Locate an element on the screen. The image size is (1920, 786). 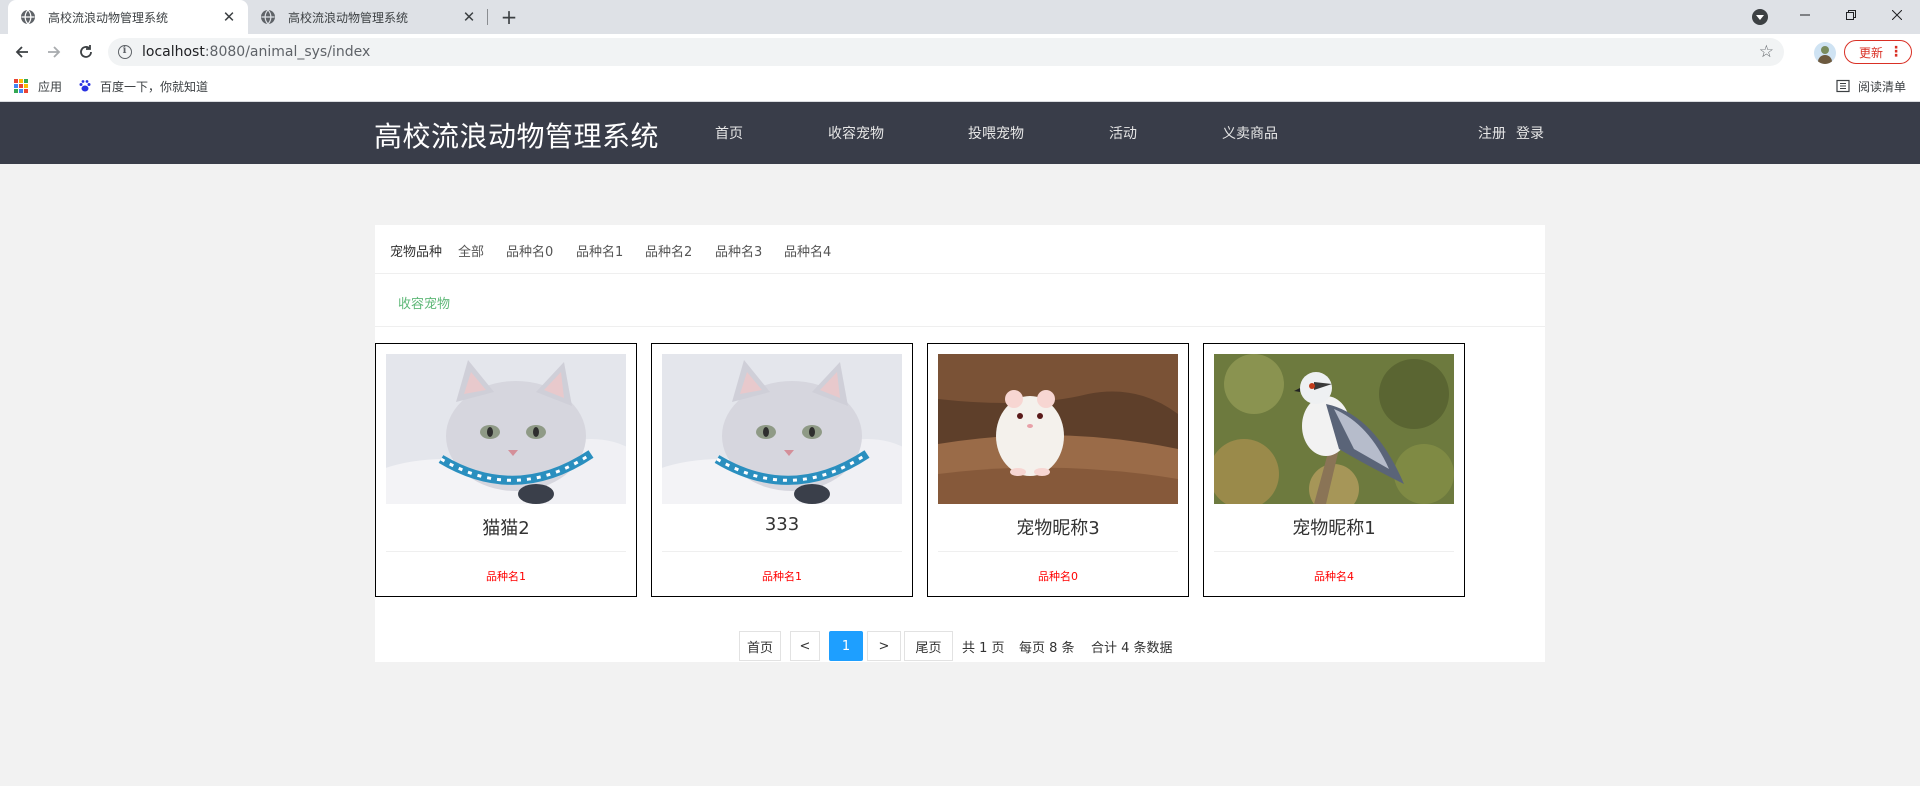
arrow-right-icon is located at coordinates (54, 52).